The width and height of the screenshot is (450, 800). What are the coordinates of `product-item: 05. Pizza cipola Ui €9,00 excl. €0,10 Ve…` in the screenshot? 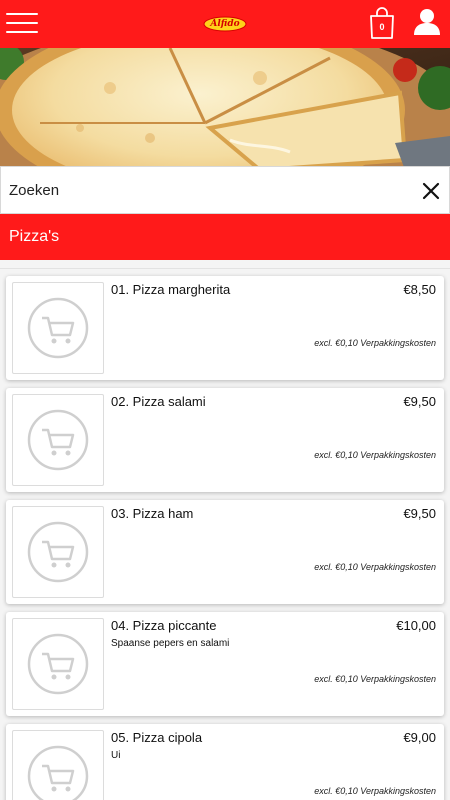 It's located at (225, 762).